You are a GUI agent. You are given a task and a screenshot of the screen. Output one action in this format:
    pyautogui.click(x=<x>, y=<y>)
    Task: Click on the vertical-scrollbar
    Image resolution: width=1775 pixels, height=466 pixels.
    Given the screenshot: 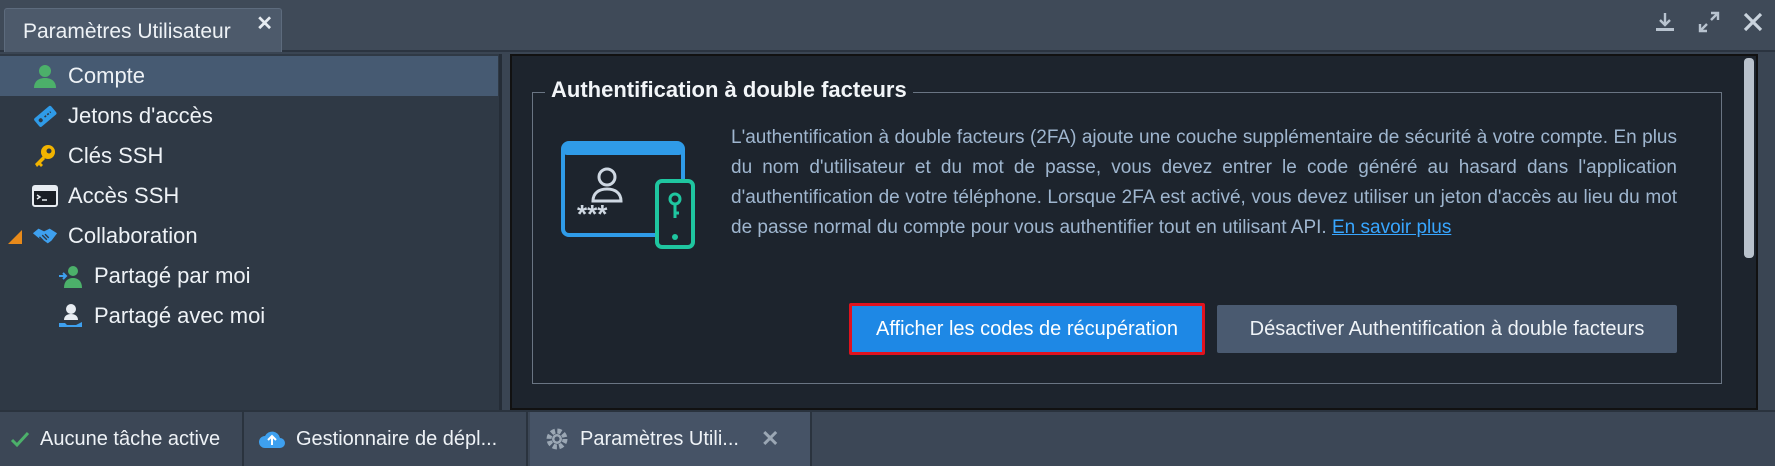 What is the action you would take?
    pyautogui.click(x=1749, y=232)
    